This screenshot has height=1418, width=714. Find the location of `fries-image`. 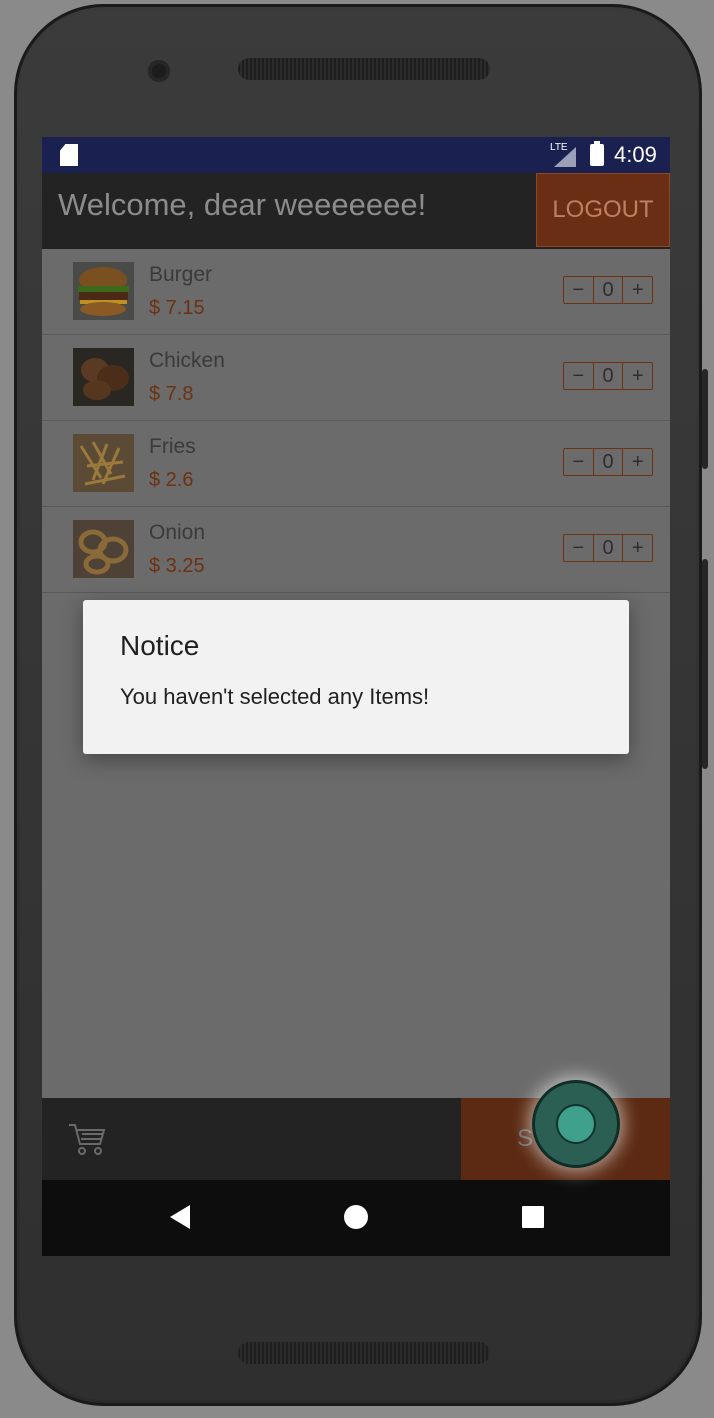

fries-image is located at coordinates (103, 463).